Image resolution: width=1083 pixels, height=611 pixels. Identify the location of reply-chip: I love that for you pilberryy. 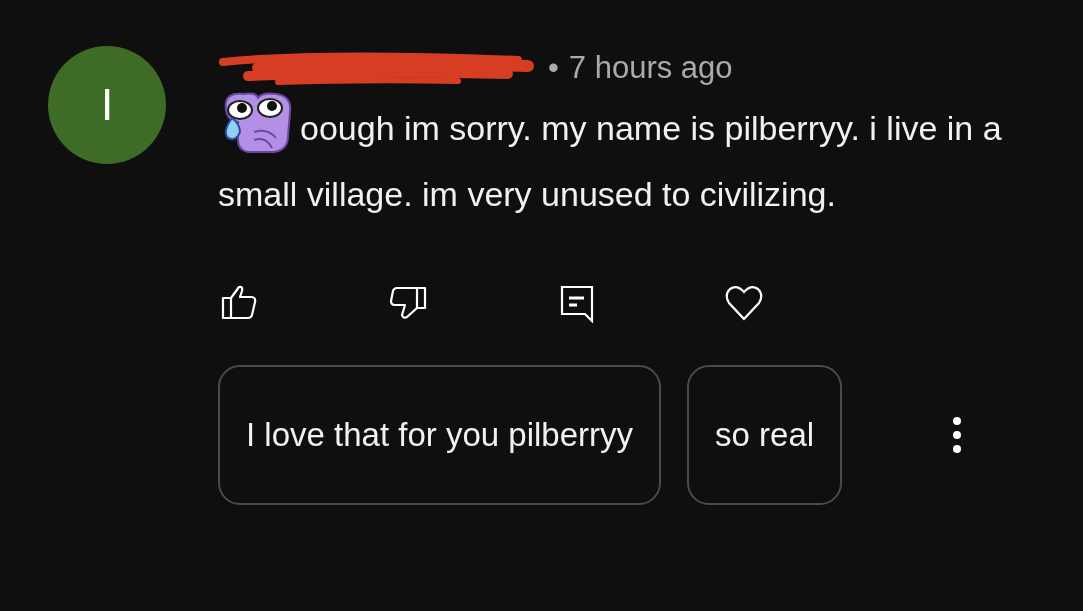
(439, 435).